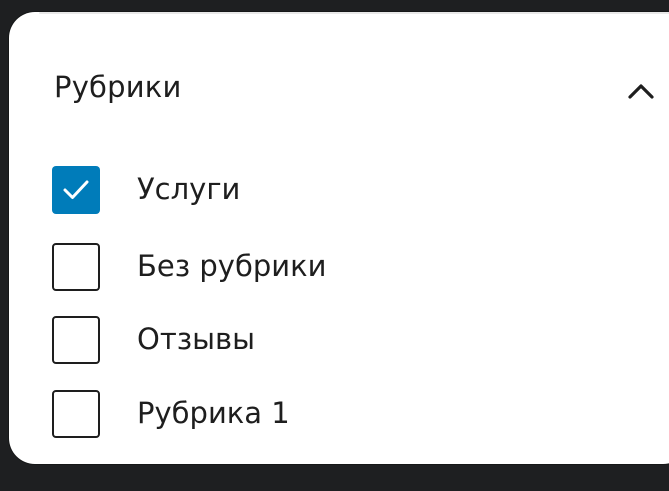 The width and height of the screenshot is (669, 491). Describe the element at coordinates (213, 413) in the screenshot. I see `category-label: Рубрика 1` at that location.